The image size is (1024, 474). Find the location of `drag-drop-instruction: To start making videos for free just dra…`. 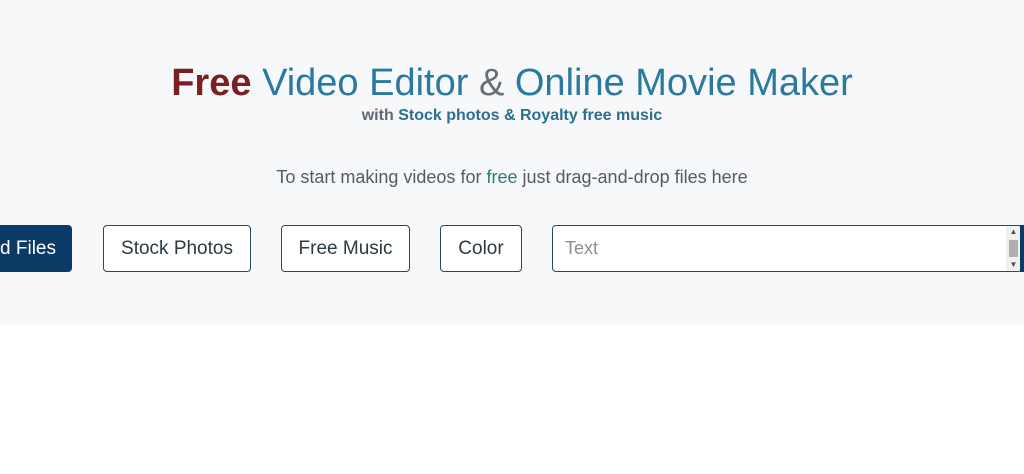

drag-drop-instruction: To start making videos for free just dra… is located at coordinates (512, 177).